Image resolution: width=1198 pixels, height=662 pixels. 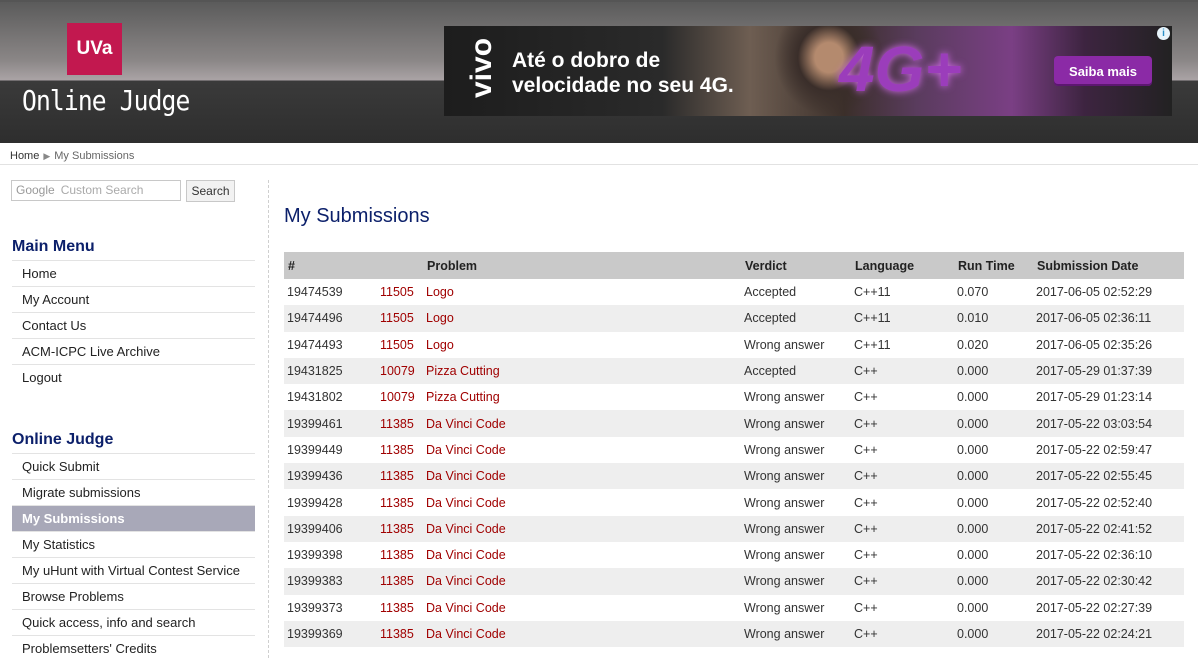 I want to click on uva-logo: UVa, so click(x=94, y=49).